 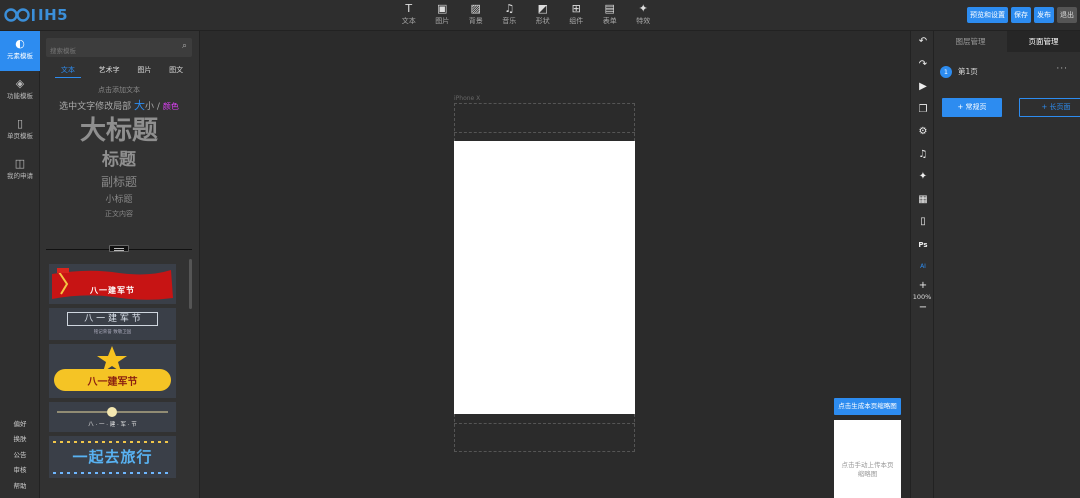 I want to click on generate-thumbnail-button: 点击生成本页缩略图, so click(x=867, y=406).